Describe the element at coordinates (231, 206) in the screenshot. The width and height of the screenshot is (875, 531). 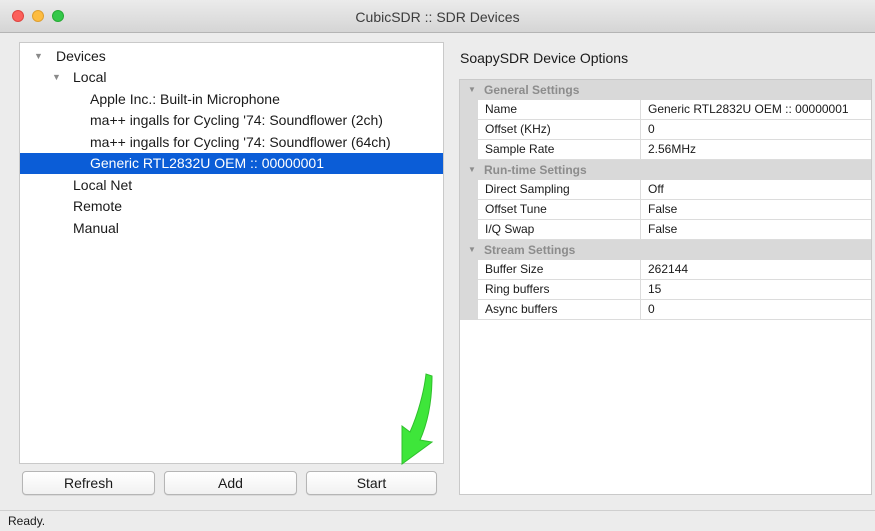
I see `tree-item-remote: Remote` at that location.